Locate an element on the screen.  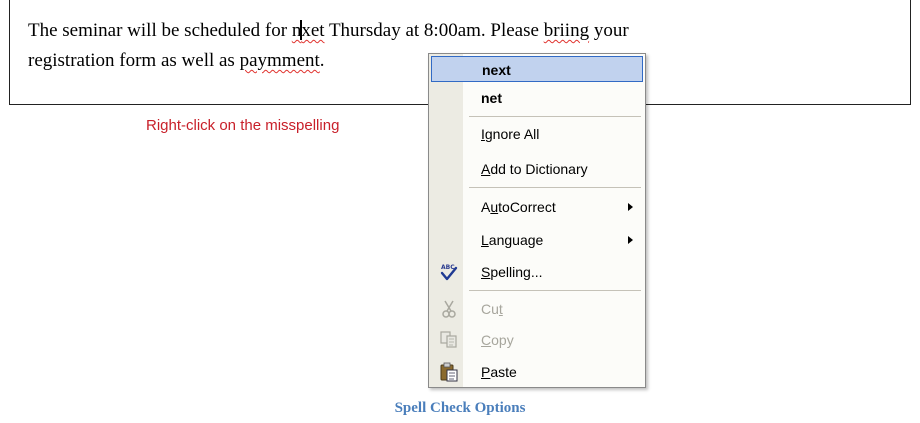
label-rest: gnore All is located at coordinates (512, 134).